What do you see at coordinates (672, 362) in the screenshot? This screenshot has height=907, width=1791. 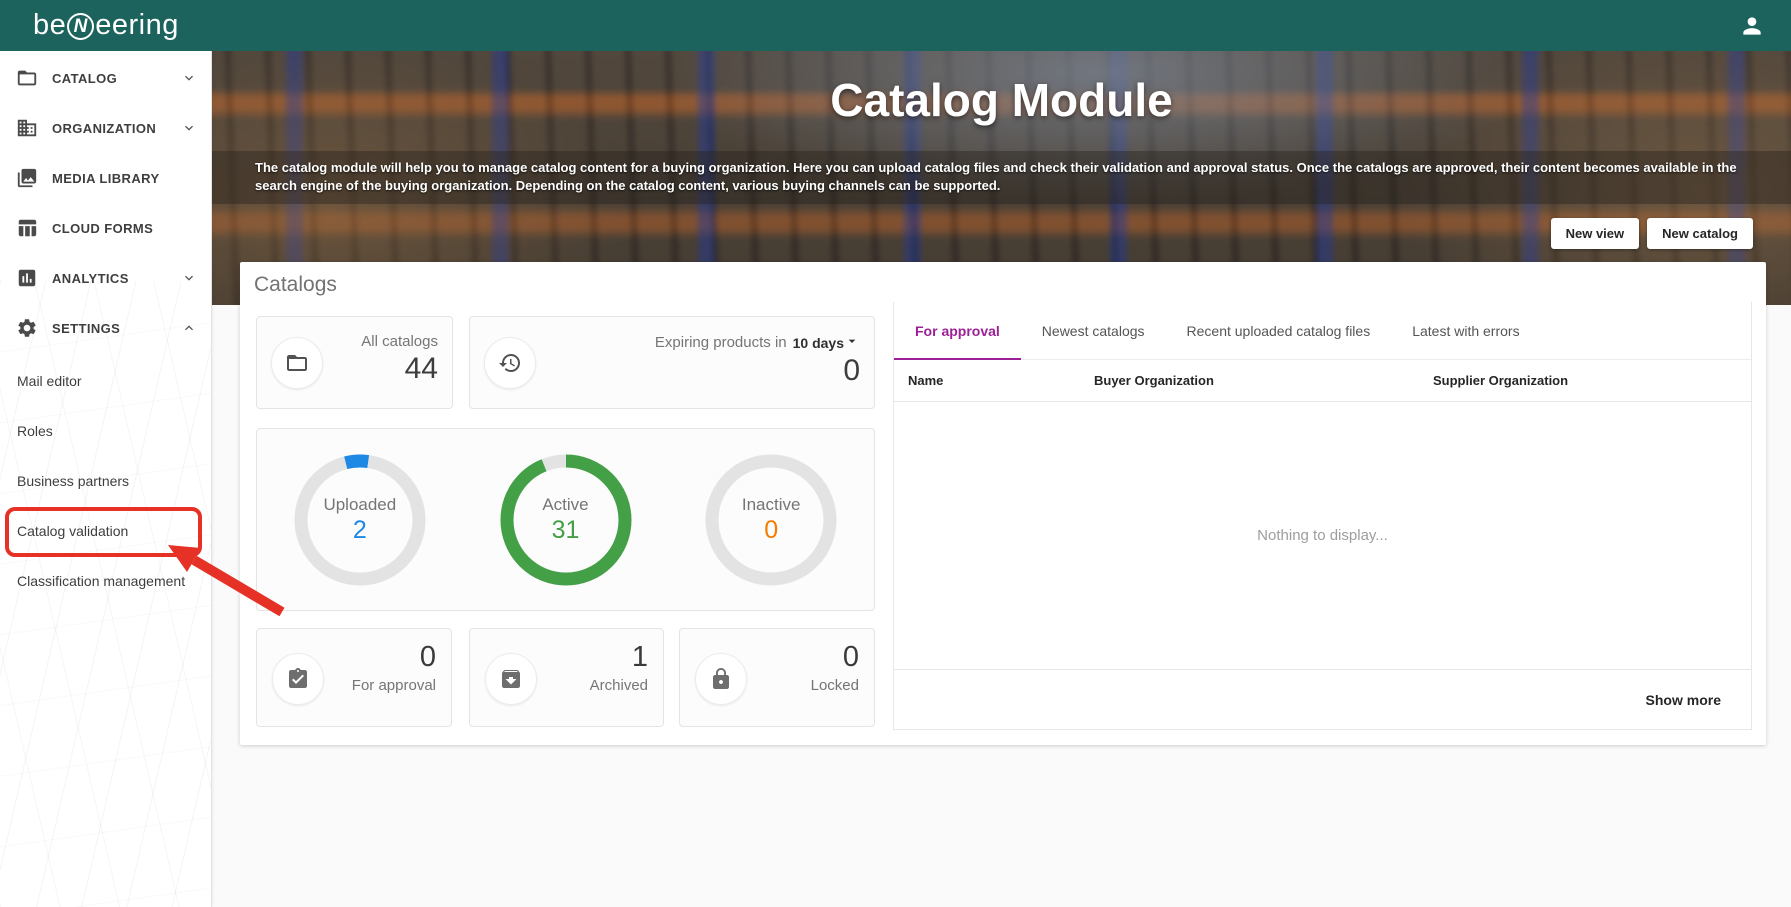 I see `expiring-products-card: Expiring products in 10 days 0` at bounding box center [672, 362].